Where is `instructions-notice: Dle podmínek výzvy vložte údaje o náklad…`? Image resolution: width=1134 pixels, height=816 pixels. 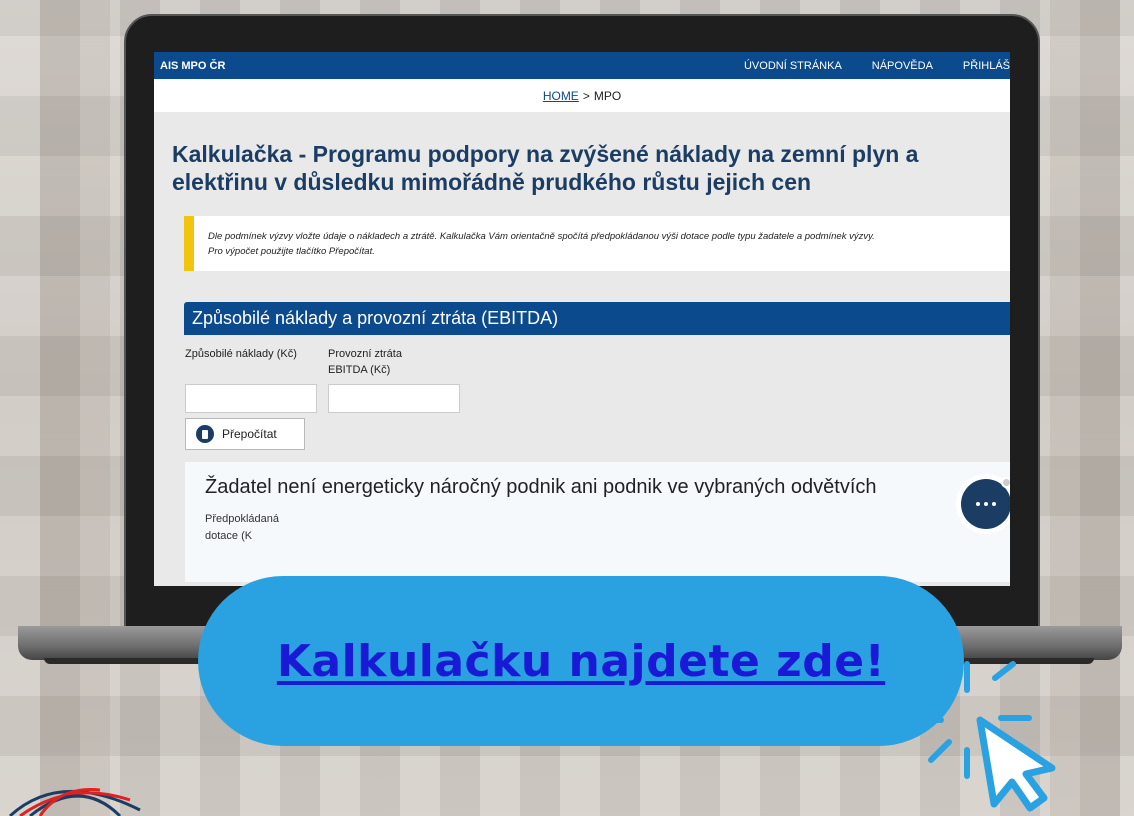
instructions-notice: Dle podmínek výzvy vložte údaje o náklad… is located at coordinates (597, 243).